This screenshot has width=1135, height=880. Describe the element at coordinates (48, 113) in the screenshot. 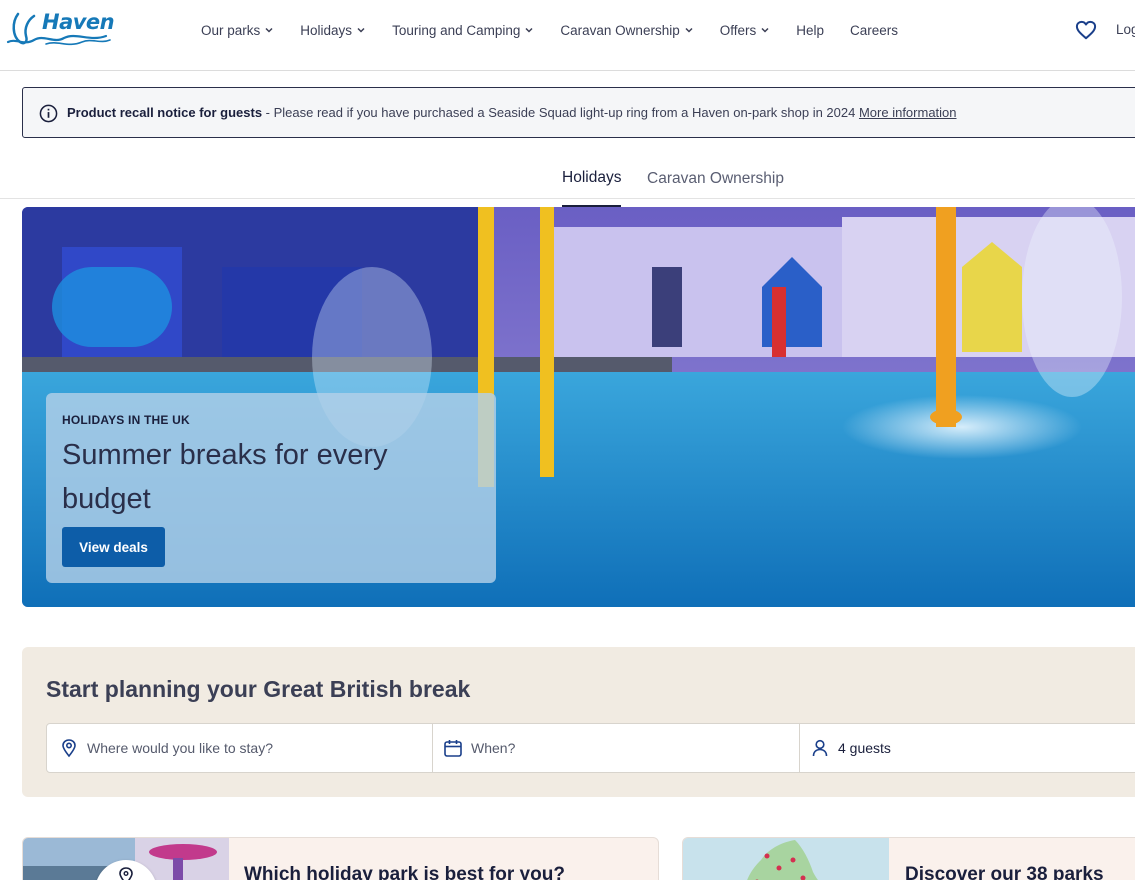

I see `info-icon` at that location.